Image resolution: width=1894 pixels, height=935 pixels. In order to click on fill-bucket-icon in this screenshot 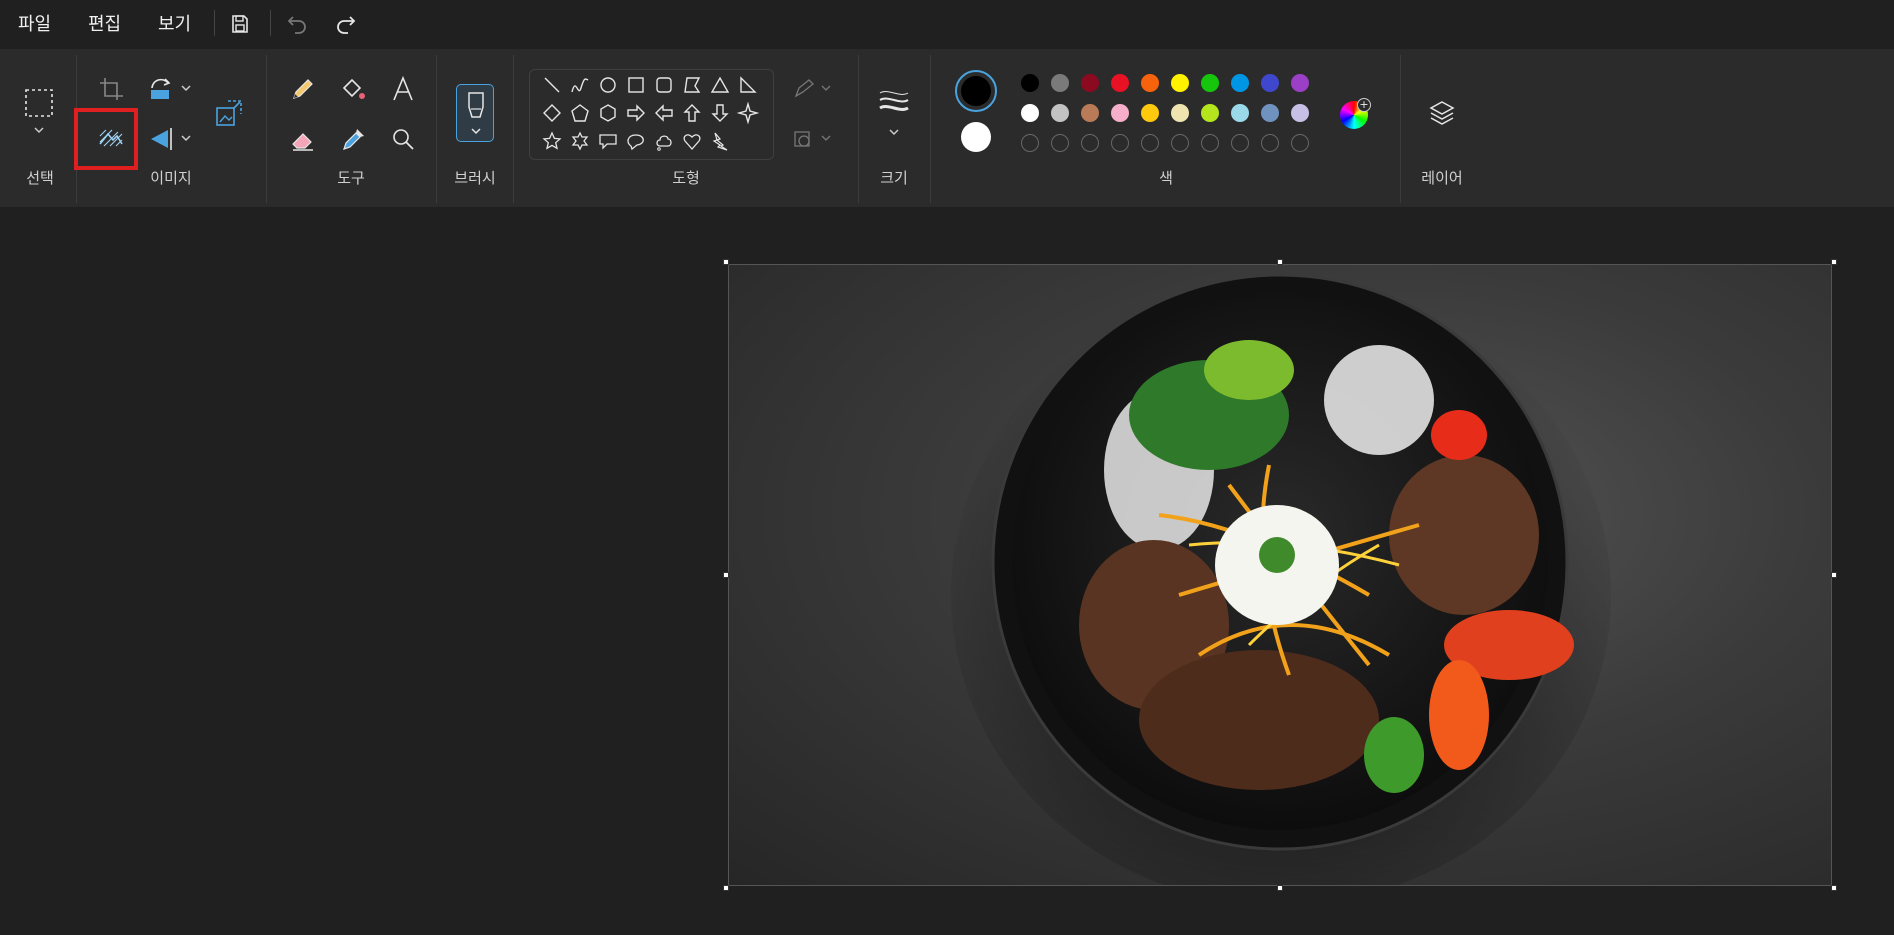, I will do `click(353, 89)`.